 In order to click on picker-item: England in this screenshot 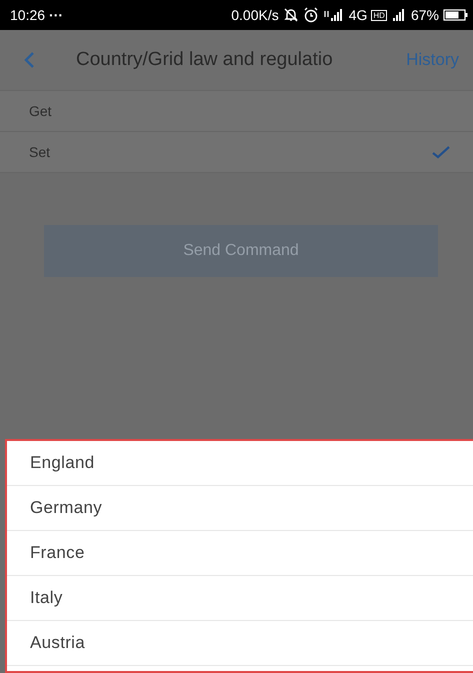, I will do `click(240, 463)`.